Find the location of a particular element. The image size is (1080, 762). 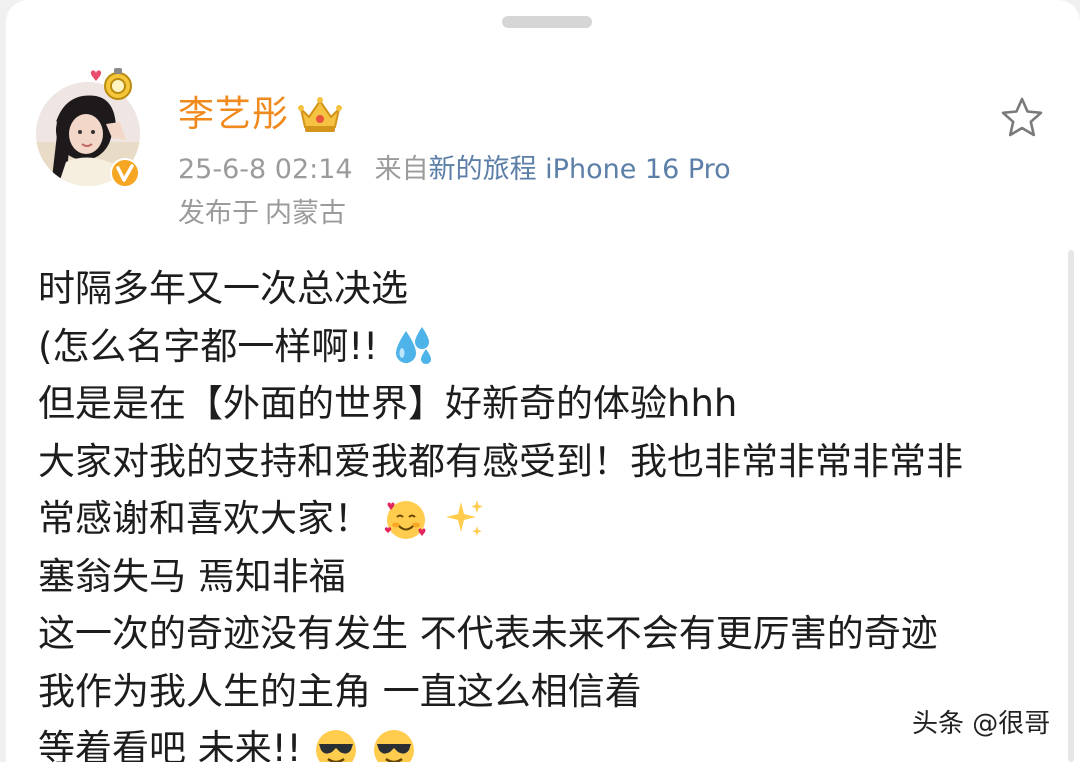

post-line-text: 我作为我人生的主角 一直这么相信着 is located at coordinates (340, 691).